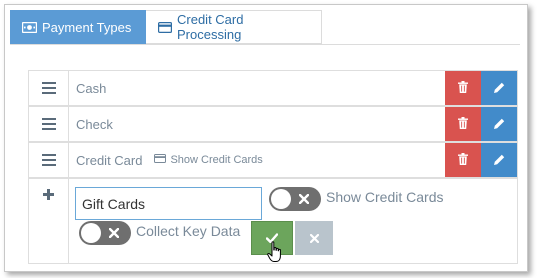  I want to click on tab-credit-card-processing: Credit Card Processing, so click(234, 27).